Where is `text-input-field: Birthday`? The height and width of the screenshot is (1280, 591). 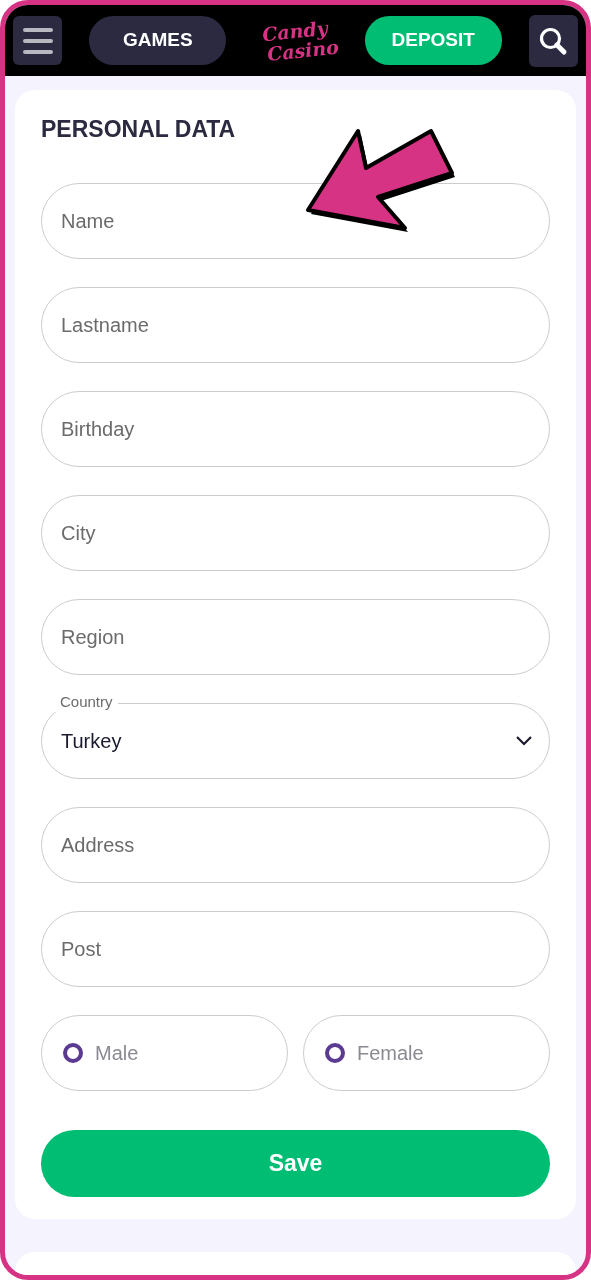
text-input-field: Birthday is located at coordinates (295, 429).